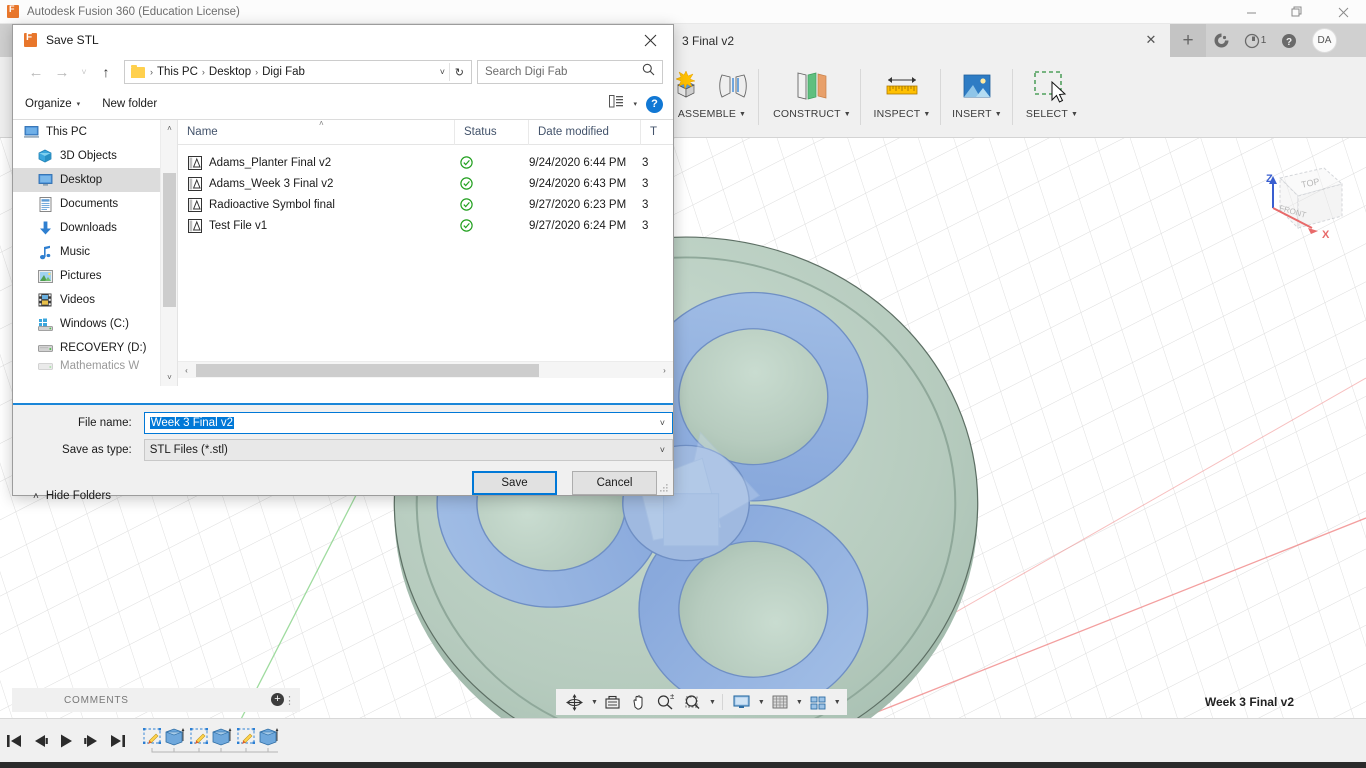 This screenshot has height=768, width=1366. I want to click on view-layout-icon, so click(616, 104).